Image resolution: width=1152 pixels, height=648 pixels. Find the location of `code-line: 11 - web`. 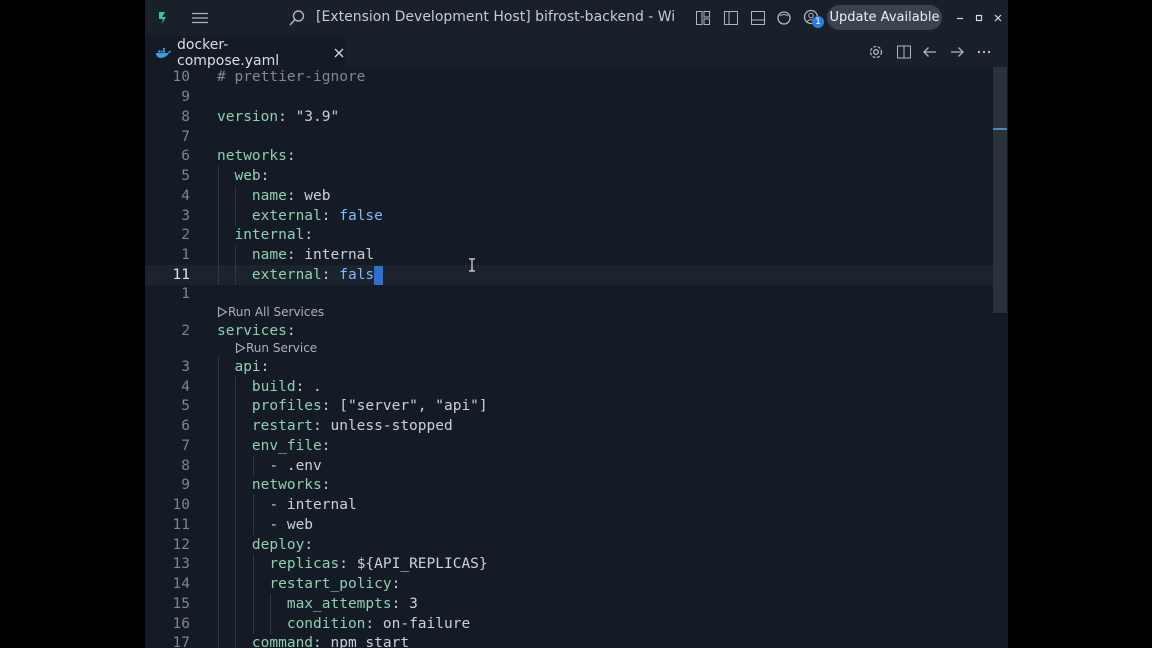

code-line: 11 - web is located at coordinates (569, 525).